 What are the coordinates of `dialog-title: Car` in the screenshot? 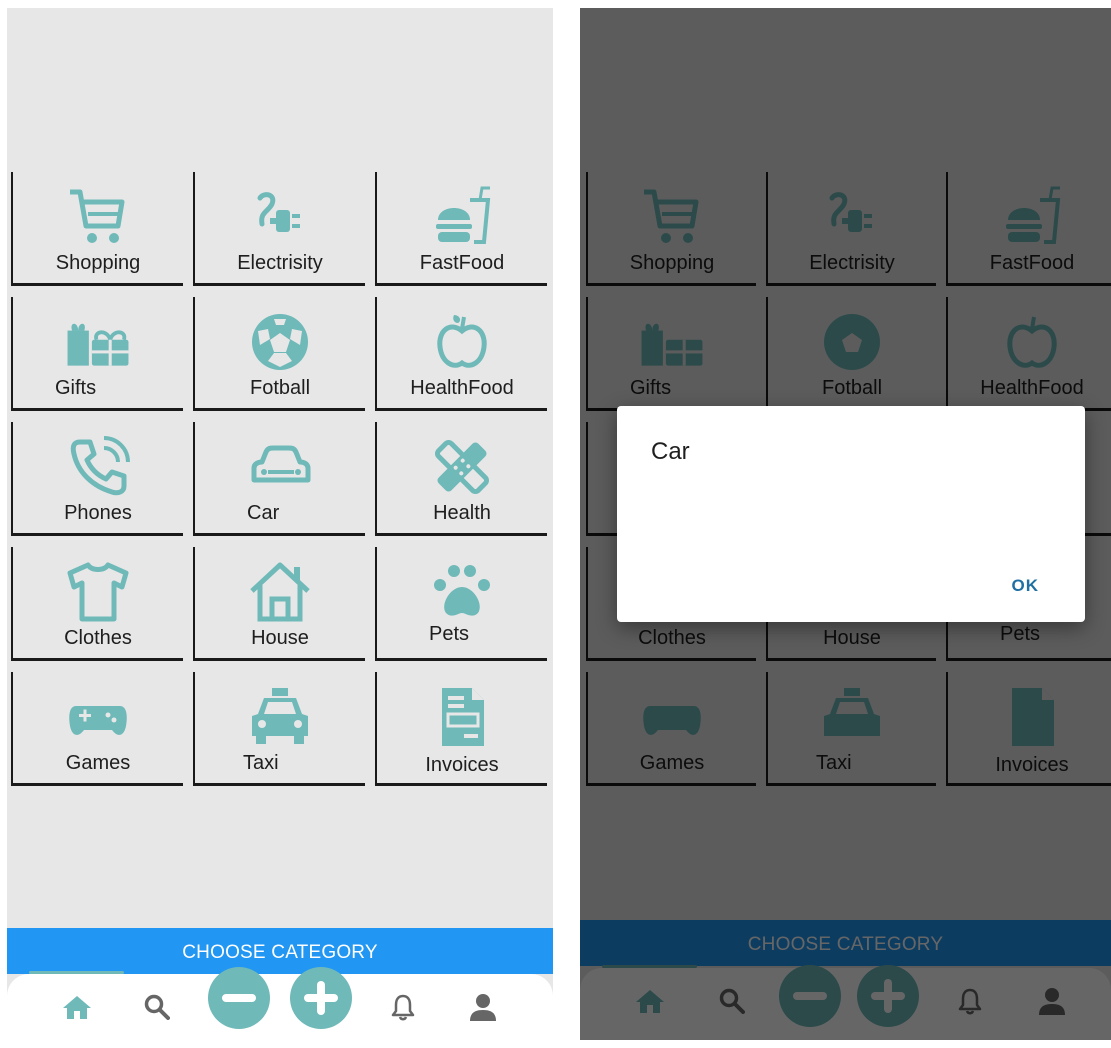 It's located at (670, 451).